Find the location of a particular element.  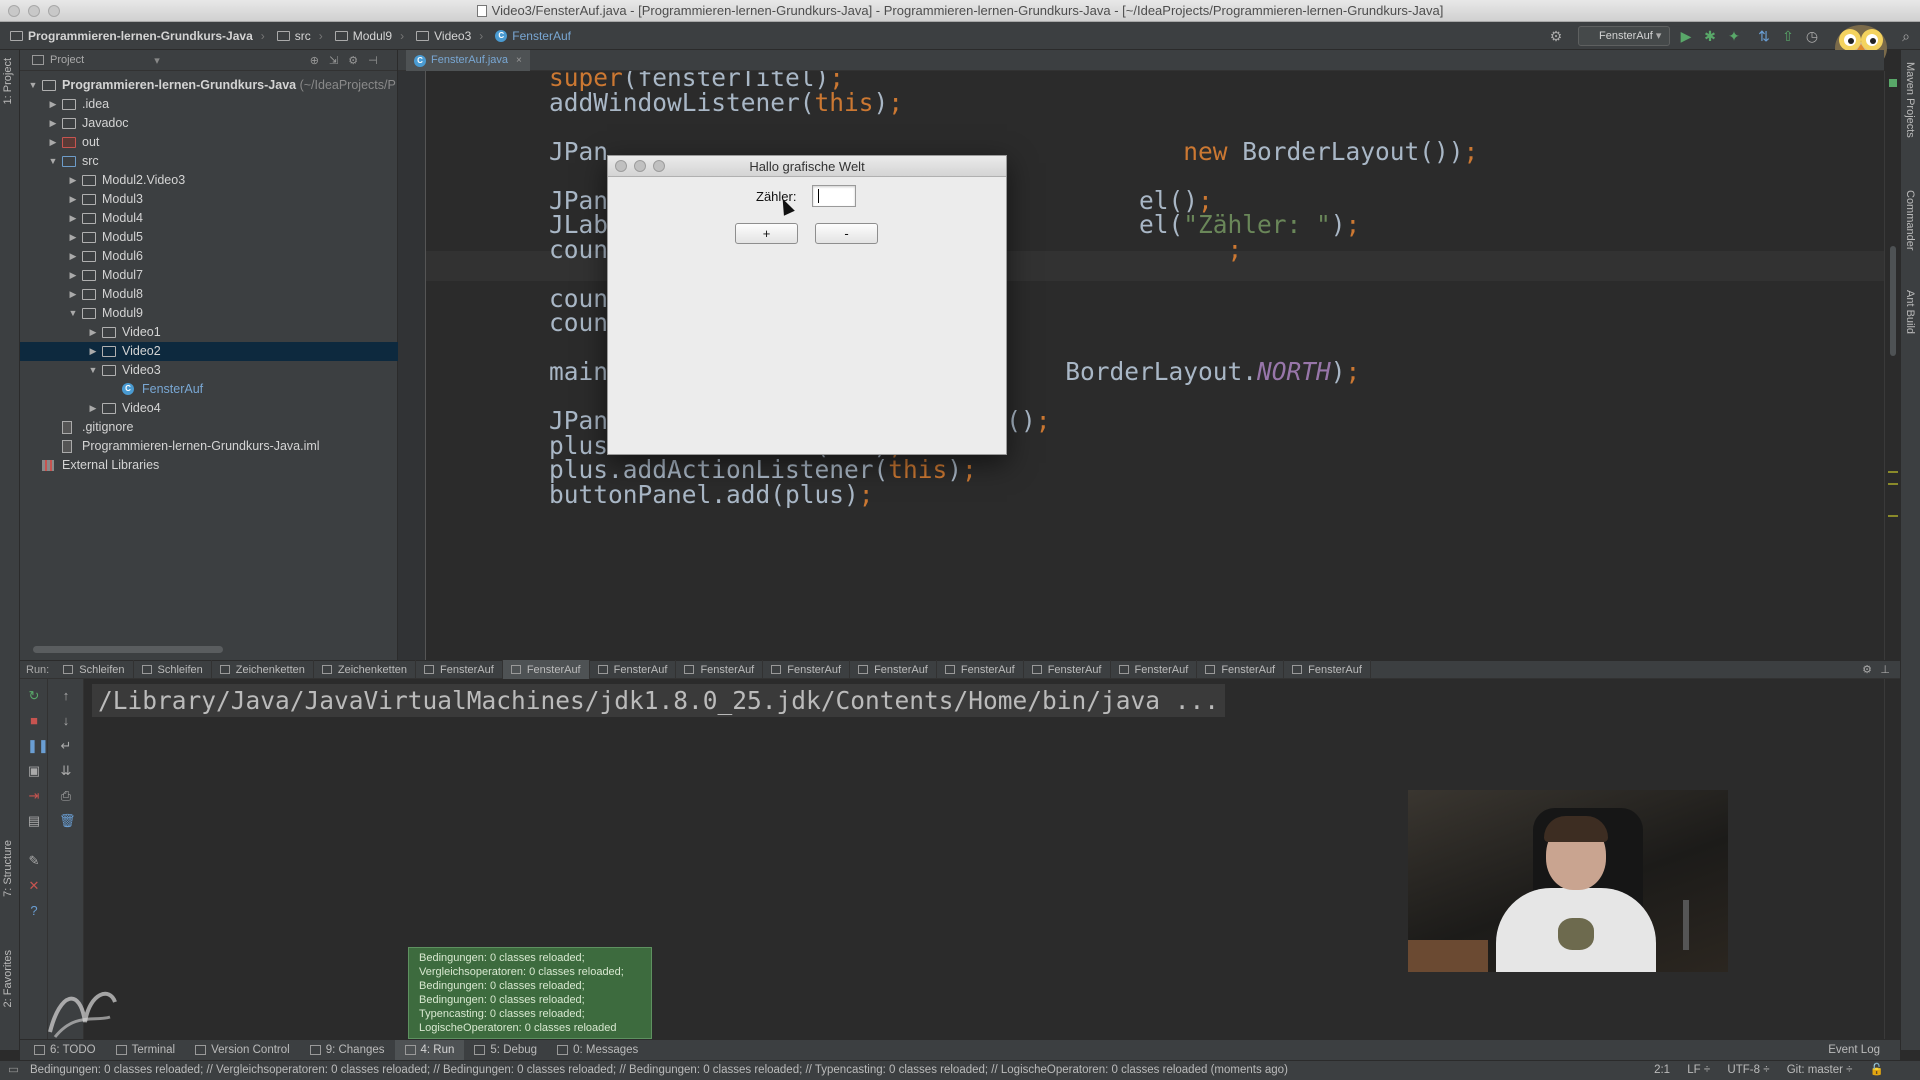

tree-item: ▶ Modul3 is located at coordinates (209, 199).